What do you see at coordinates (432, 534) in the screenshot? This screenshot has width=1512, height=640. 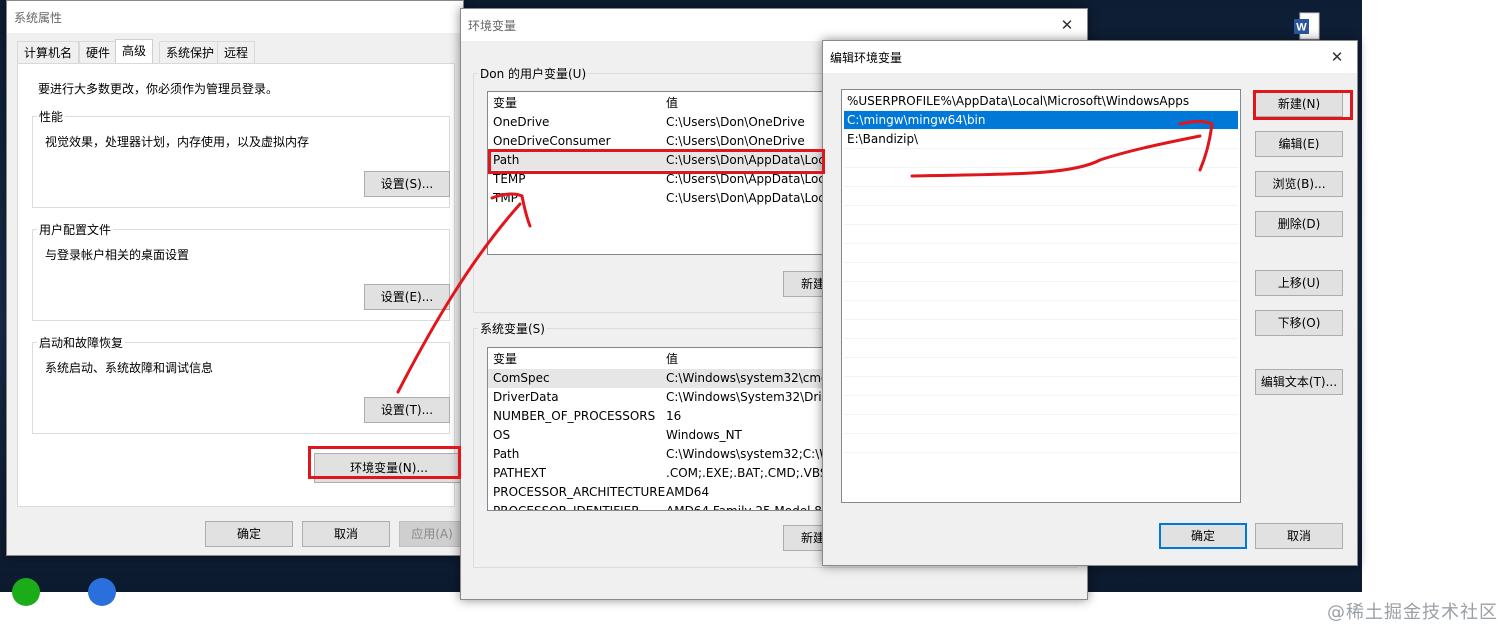 I see `apply-button: 应用(A)` at bounding box center [432, 534].